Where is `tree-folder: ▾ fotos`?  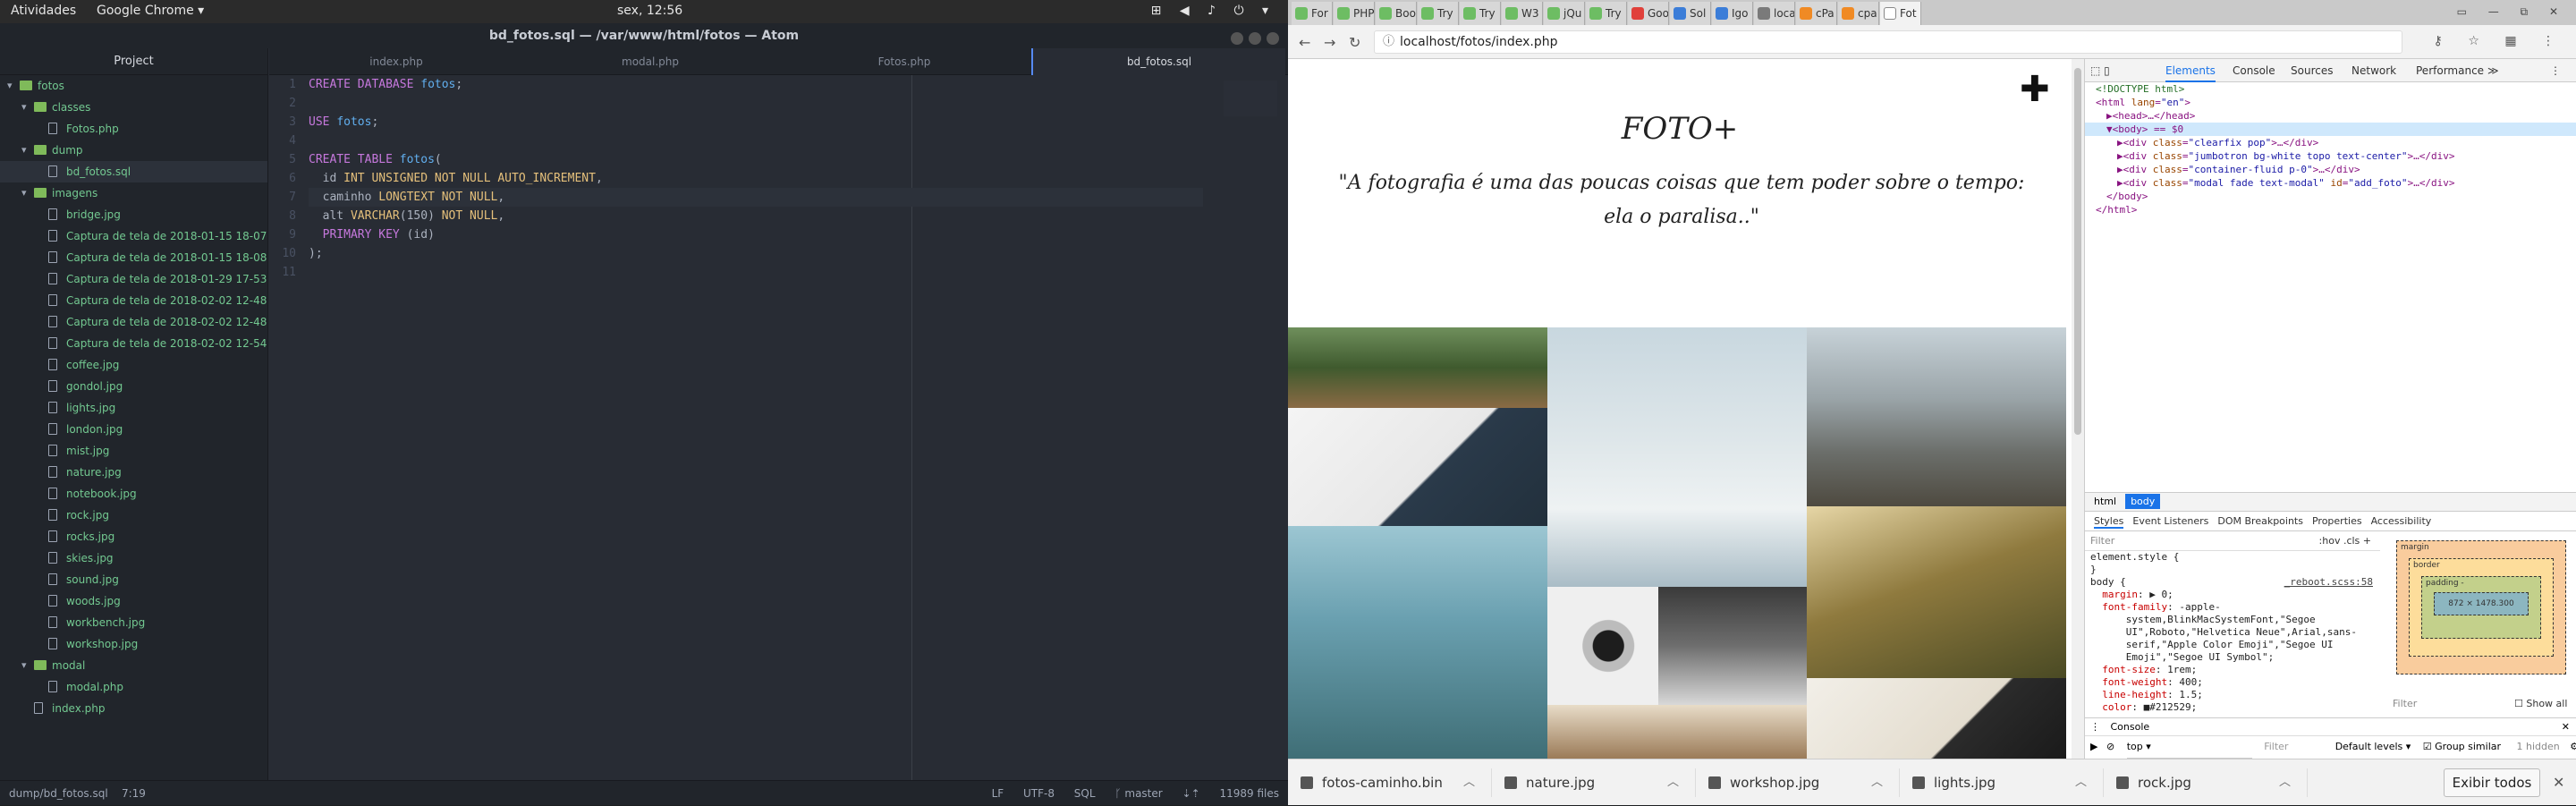 tree-folder: ▾ fotos is located at coordinates (133, 86).